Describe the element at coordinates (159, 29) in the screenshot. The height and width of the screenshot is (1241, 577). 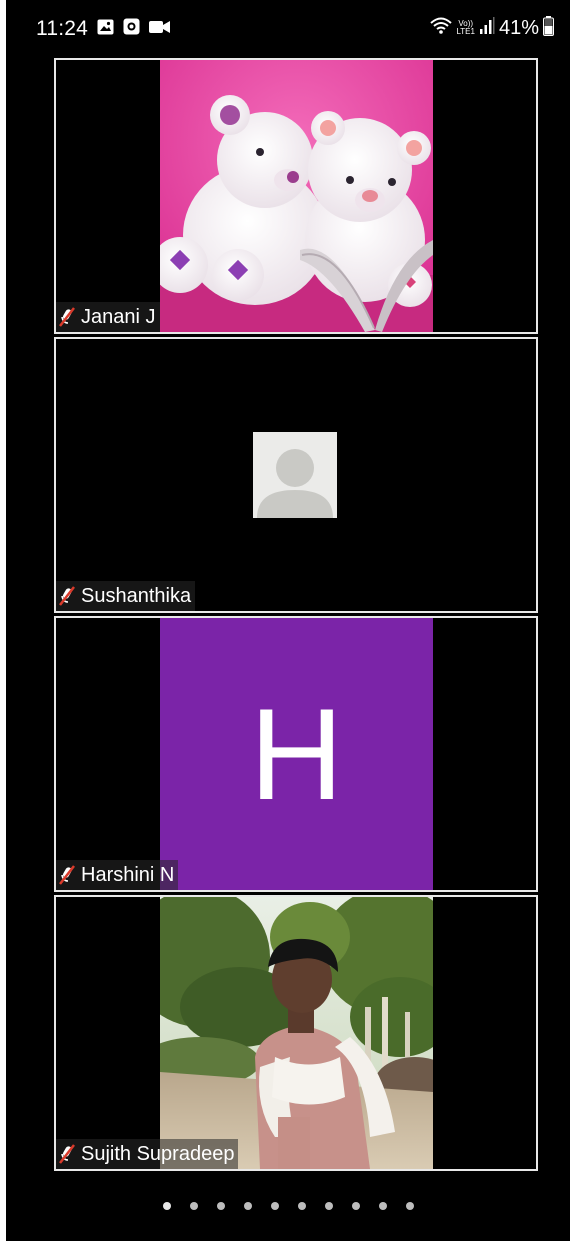
I see `video-camera-icon` at that location.